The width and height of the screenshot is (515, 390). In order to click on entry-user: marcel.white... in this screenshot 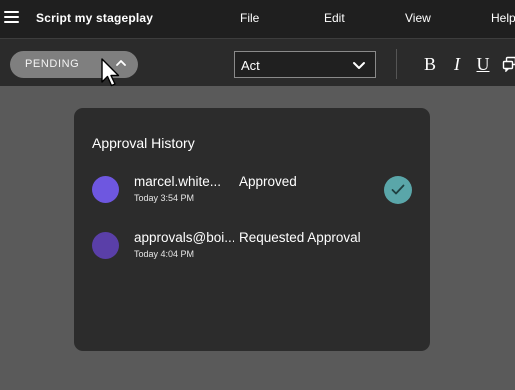, I will do `click(178, 181)`.